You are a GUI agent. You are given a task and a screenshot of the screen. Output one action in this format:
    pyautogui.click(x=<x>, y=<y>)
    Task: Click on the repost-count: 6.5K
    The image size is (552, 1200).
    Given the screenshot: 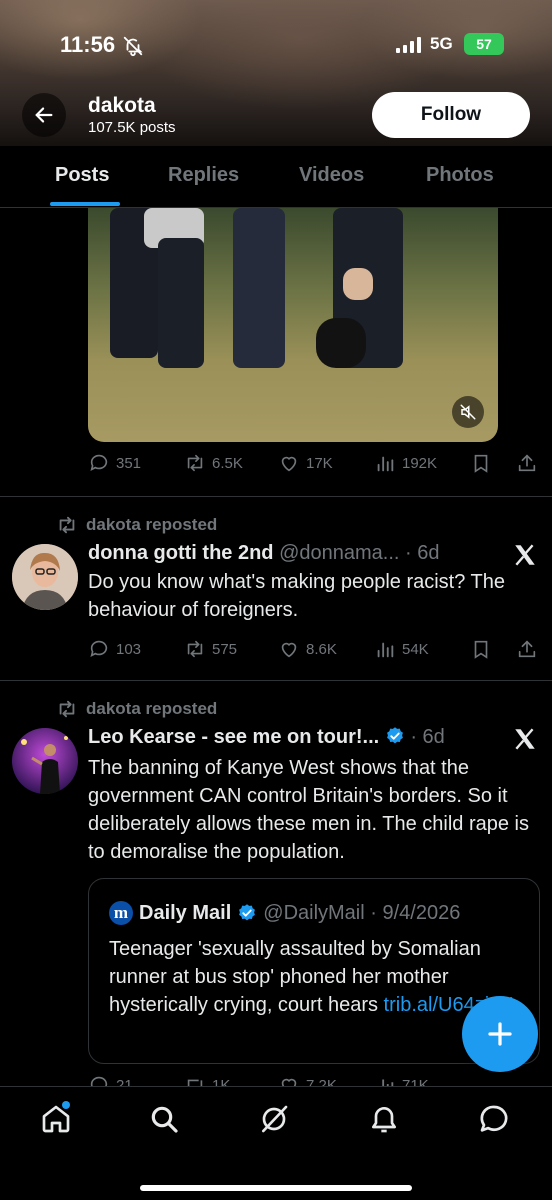 What is the action you would take?
    pyautogui.click(x=227, y=463)
    